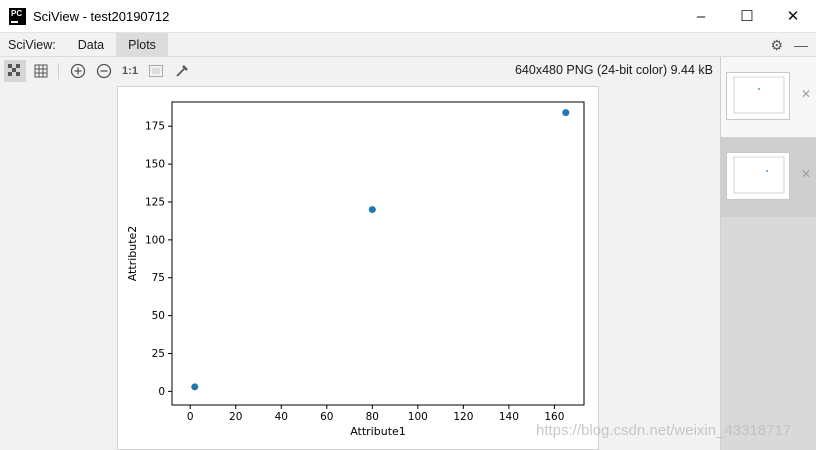 The height and width of the screenshot is (450, 816). I want to click on zoom-out-icon, so click(104, 71).